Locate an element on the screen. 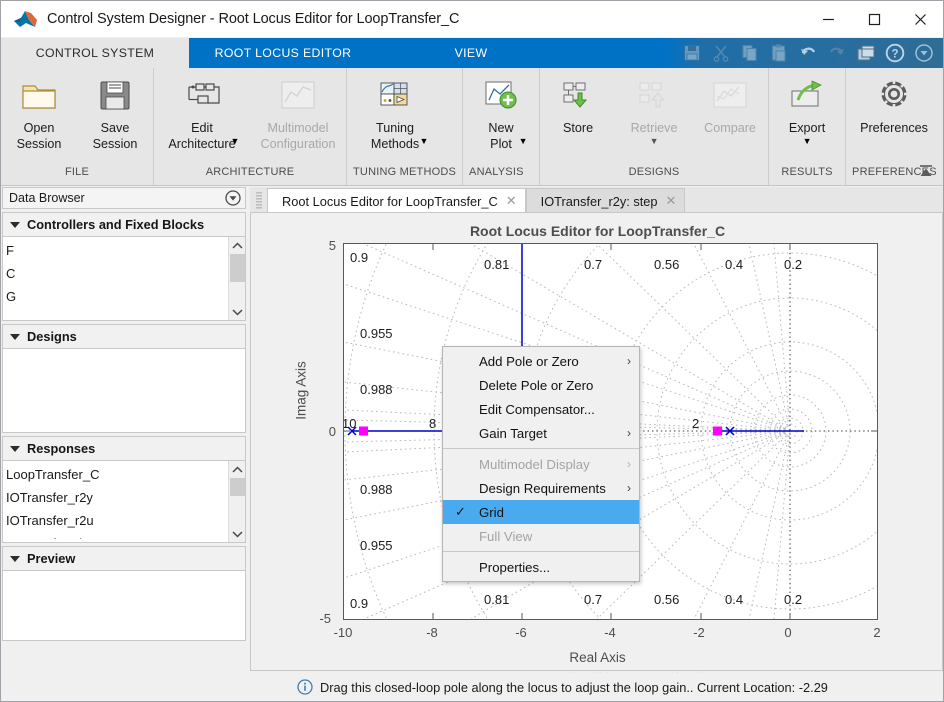 The image size is (944, 702). redo-icon is located at coordinates (837, 53).